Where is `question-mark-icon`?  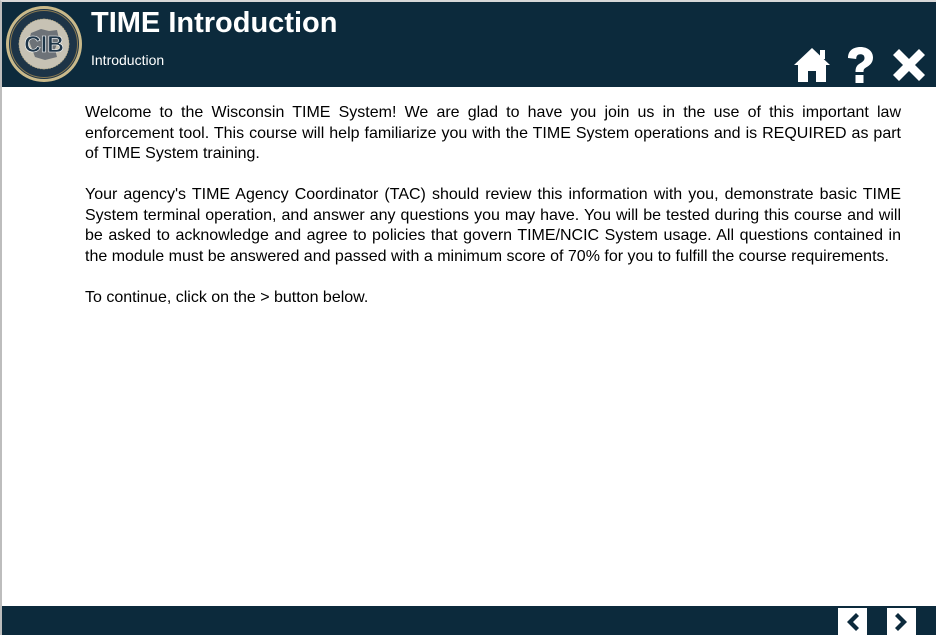
question-mark-icon is located at coordinates (860, 65).